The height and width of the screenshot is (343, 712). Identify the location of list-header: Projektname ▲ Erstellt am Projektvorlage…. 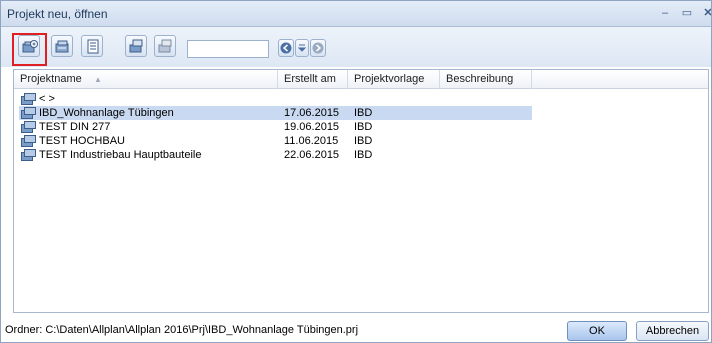
(361, 79).